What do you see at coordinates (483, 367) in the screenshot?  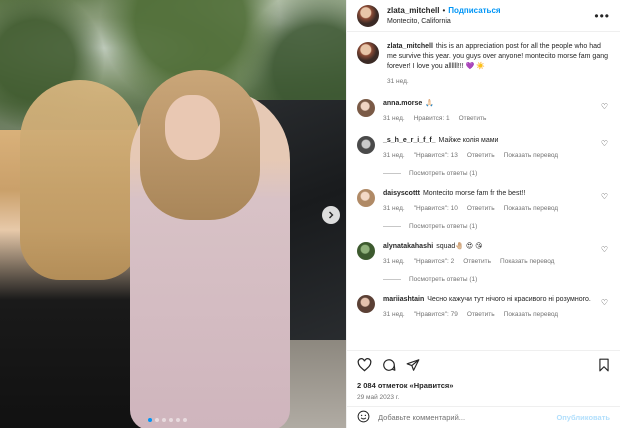 I see `action-icons` at bounding box center [483, 367].